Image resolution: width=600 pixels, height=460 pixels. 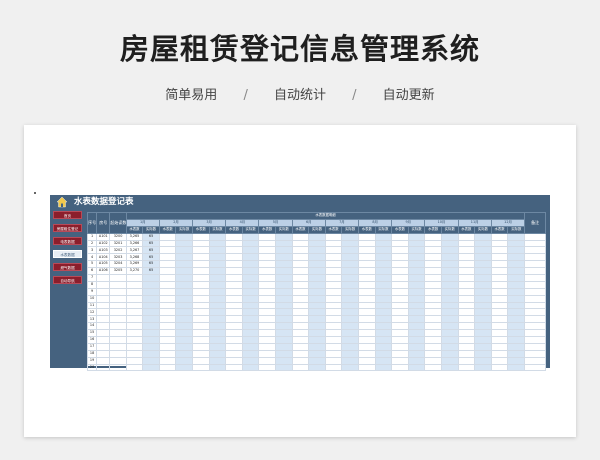 I want to click on cell-no: 16, so click(x=92, y=340).